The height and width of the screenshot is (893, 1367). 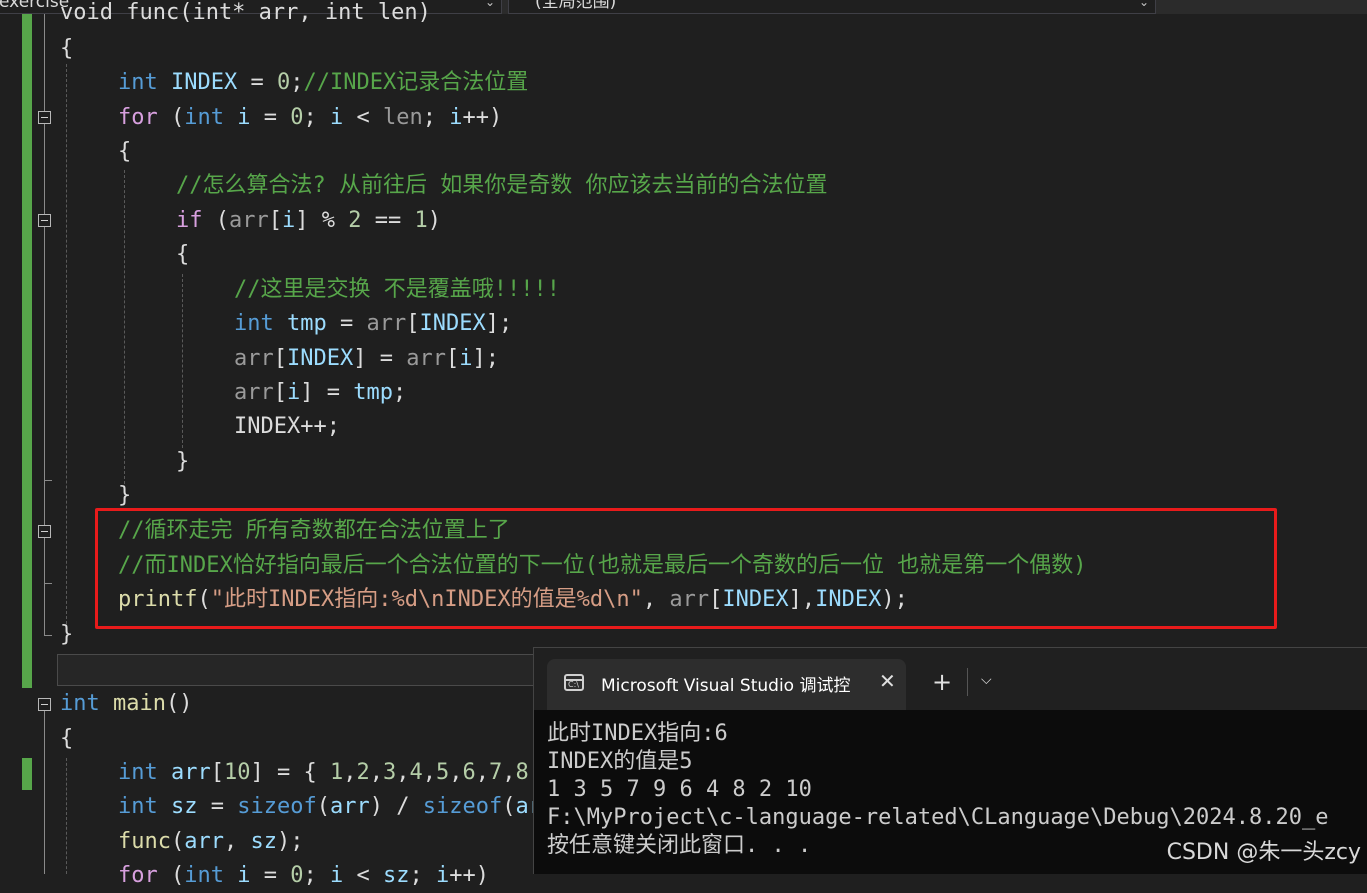 What do you see at coordinates (297, 670) in the screenshot?
I see `code-separator` at bounding box center [297, 670].